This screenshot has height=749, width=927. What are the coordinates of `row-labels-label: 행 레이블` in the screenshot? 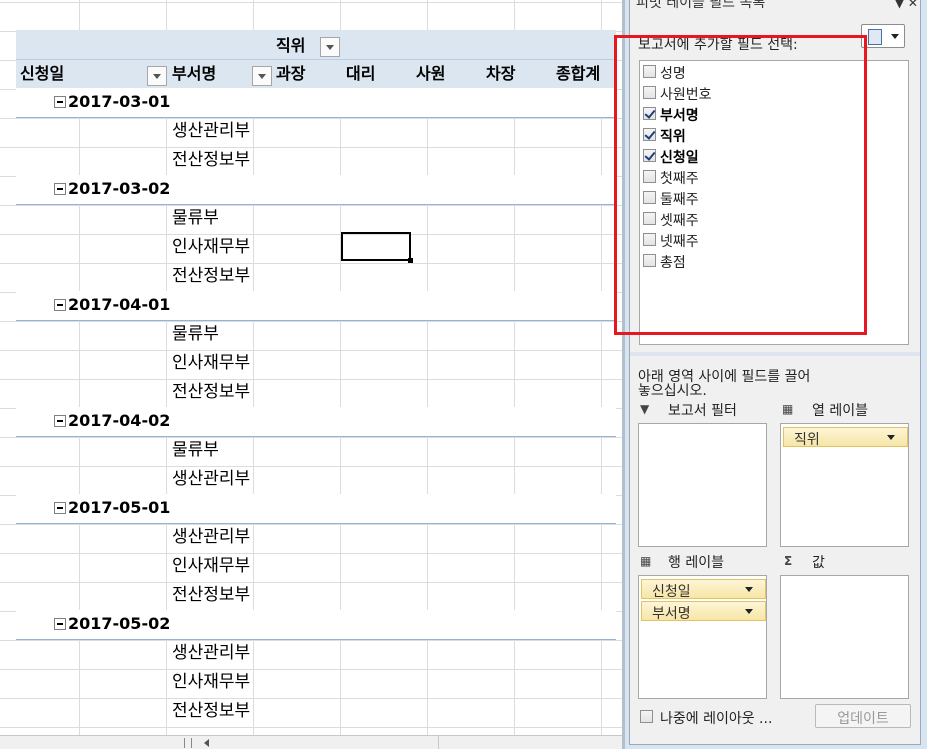 It's located at (696, 563).